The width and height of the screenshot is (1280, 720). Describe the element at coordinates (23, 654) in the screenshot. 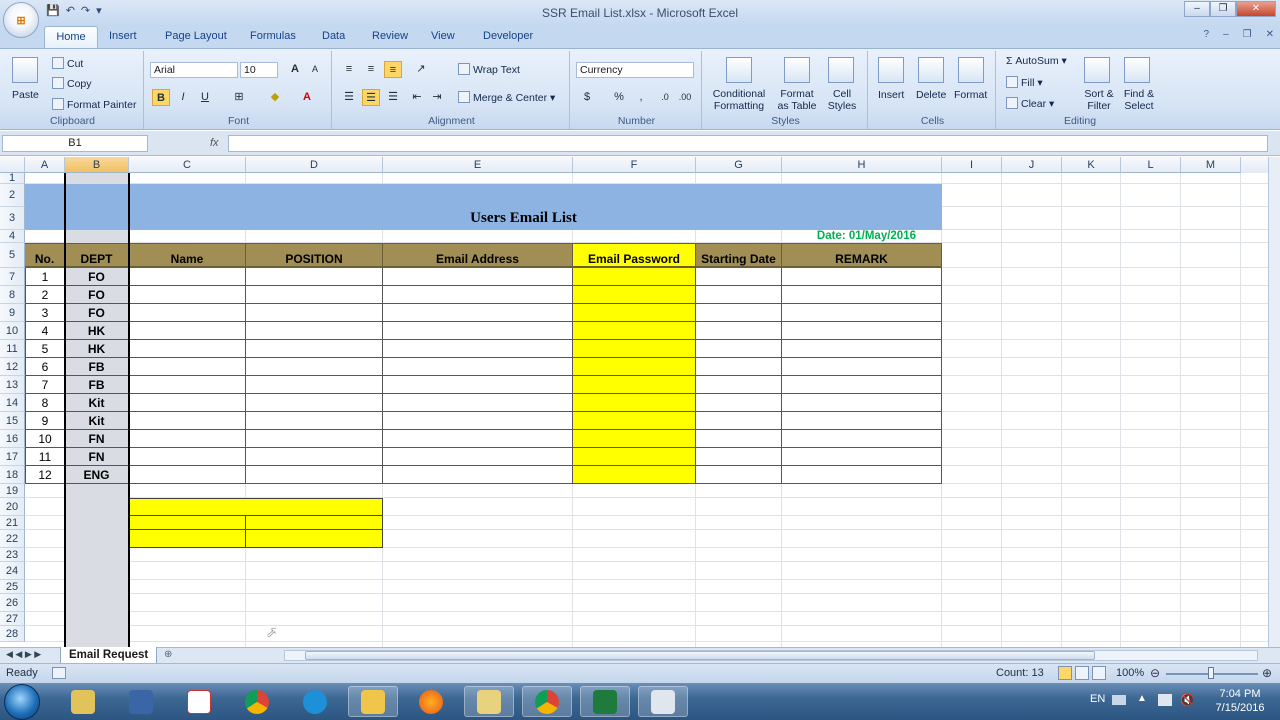

I see `sheet-nav-buttons: ◀ ◀ ▶ ▶` at that location.